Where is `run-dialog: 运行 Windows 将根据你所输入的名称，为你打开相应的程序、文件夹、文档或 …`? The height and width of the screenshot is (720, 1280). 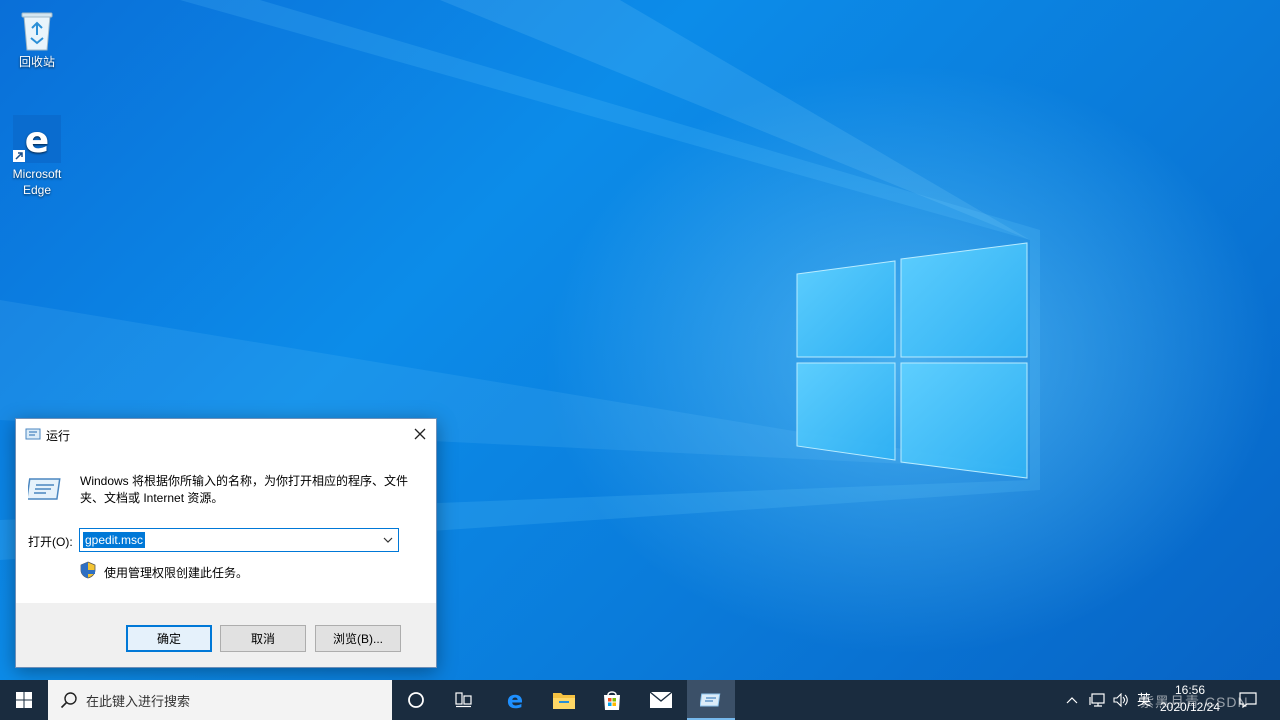 run-dialog: 运行 Windows 将根据你所输入的名称，为你打开相应的程序、文件夹、文档或 … is located at coordinates (226, 543).